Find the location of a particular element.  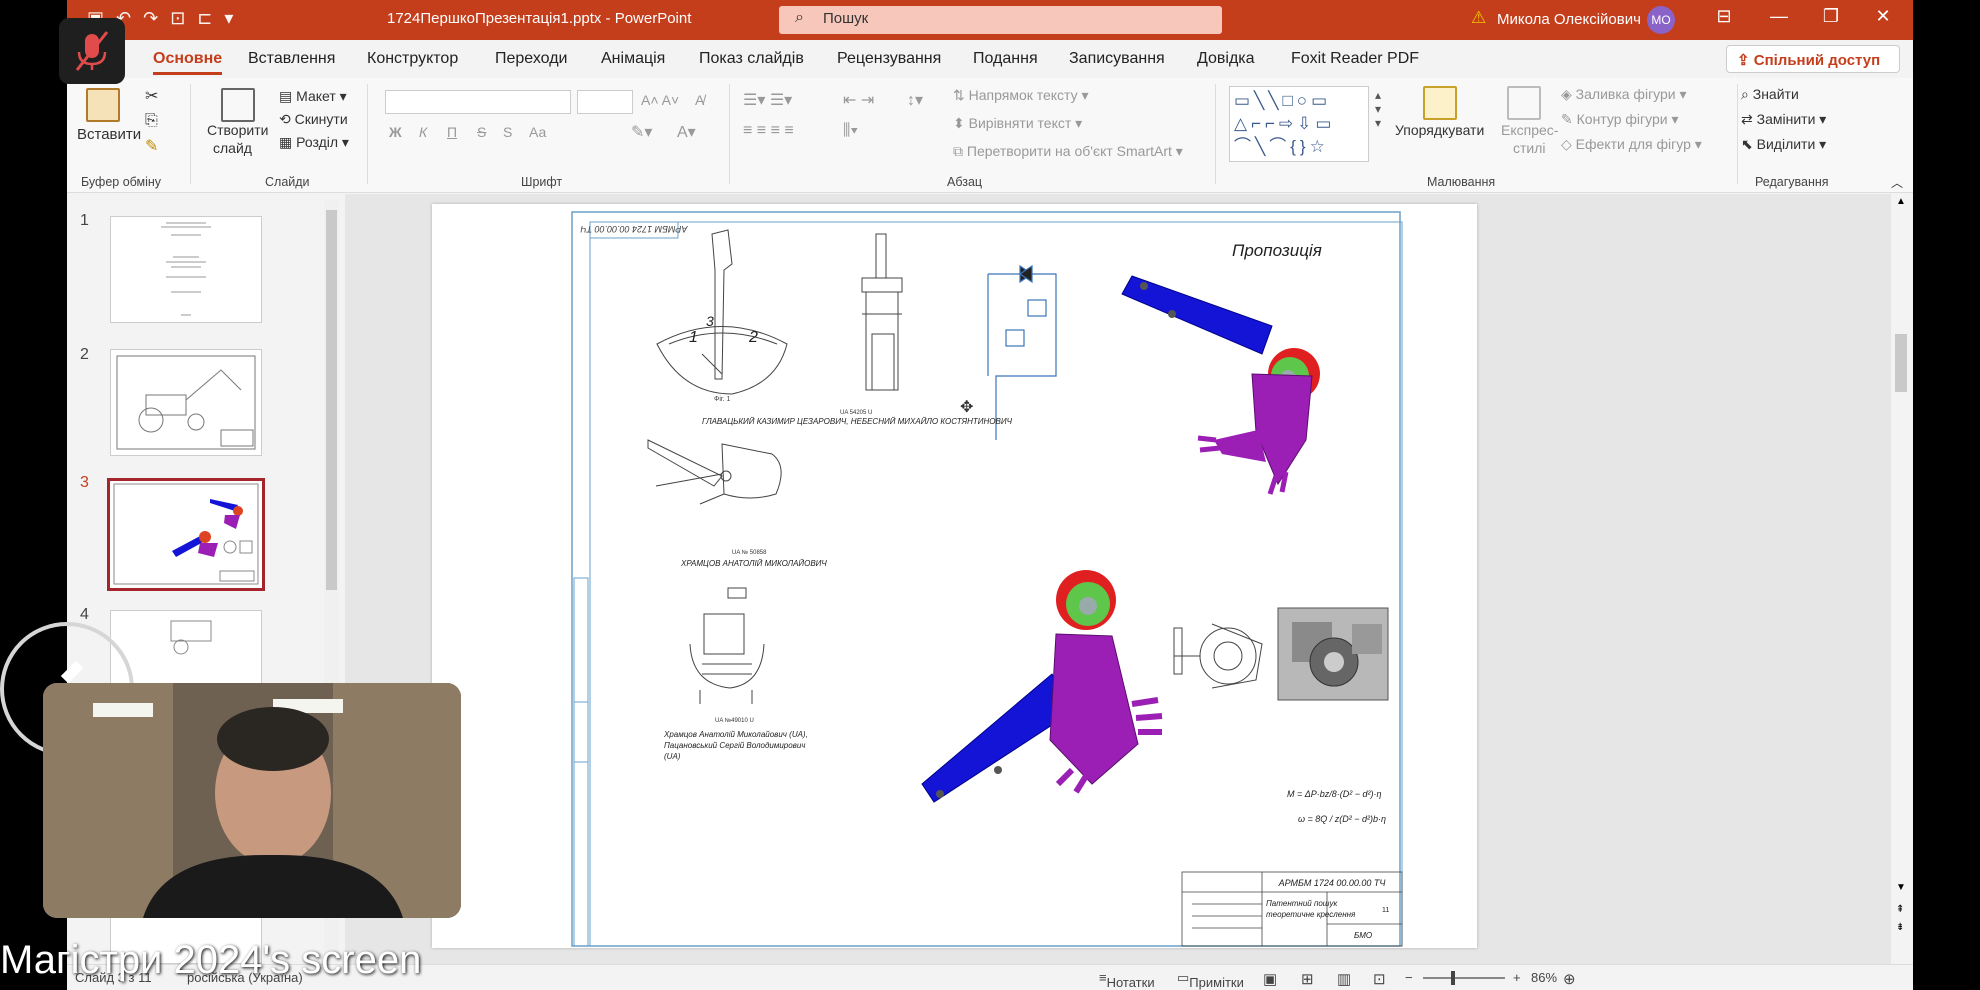

user-name: Микола Олексійович is located at coordinates (1569, 19).